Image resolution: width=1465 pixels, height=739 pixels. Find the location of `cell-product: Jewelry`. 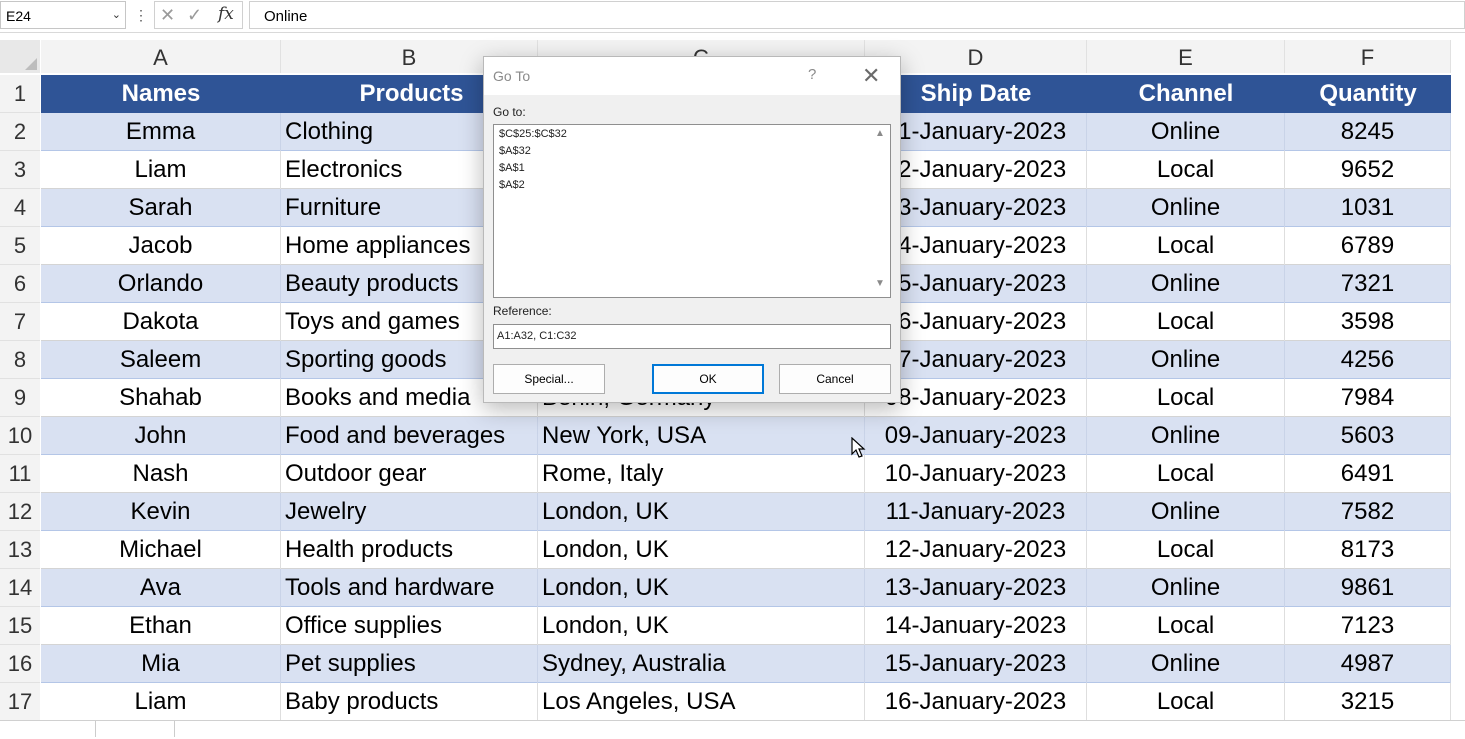

cell-product: Jewelry is located at coordinates (409, 512).